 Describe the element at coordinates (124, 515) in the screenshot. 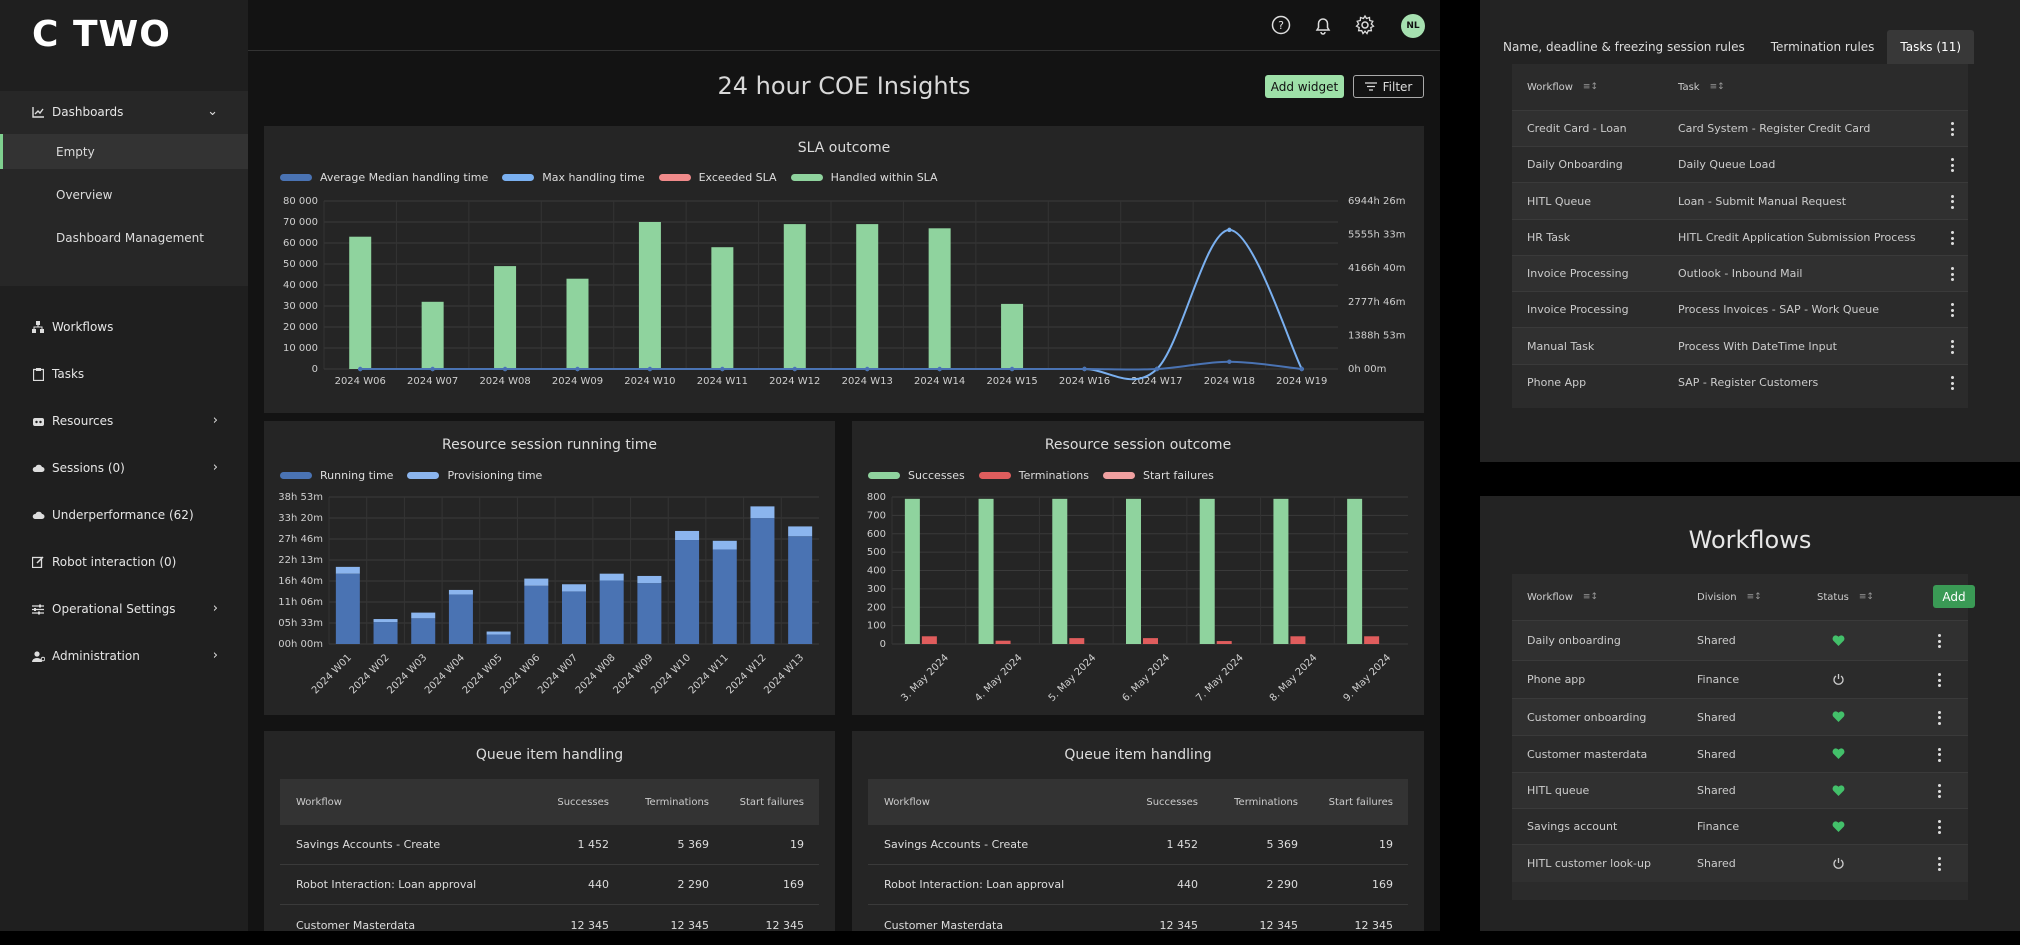

I see `nav-underperformance: Underperformance (62)` at that location.